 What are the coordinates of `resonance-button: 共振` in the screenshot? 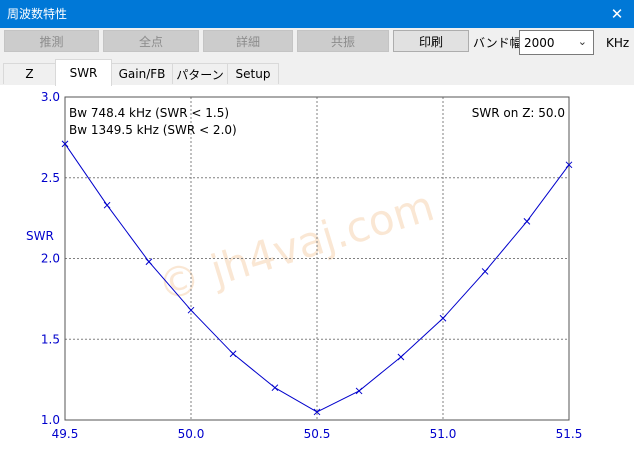 It's located at (343, 41).